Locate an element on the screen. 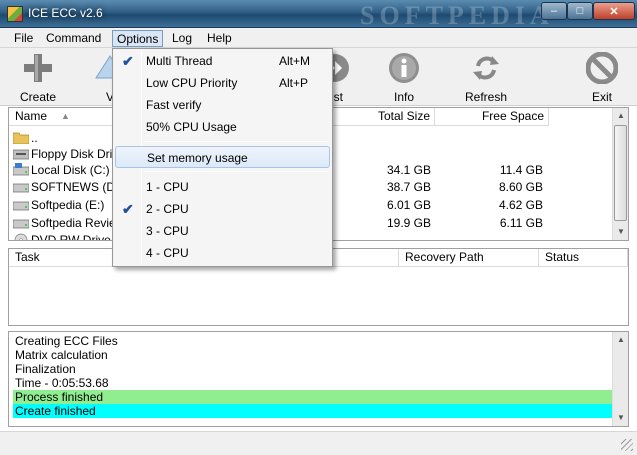  status-bar is located at coordinates (318, 443).